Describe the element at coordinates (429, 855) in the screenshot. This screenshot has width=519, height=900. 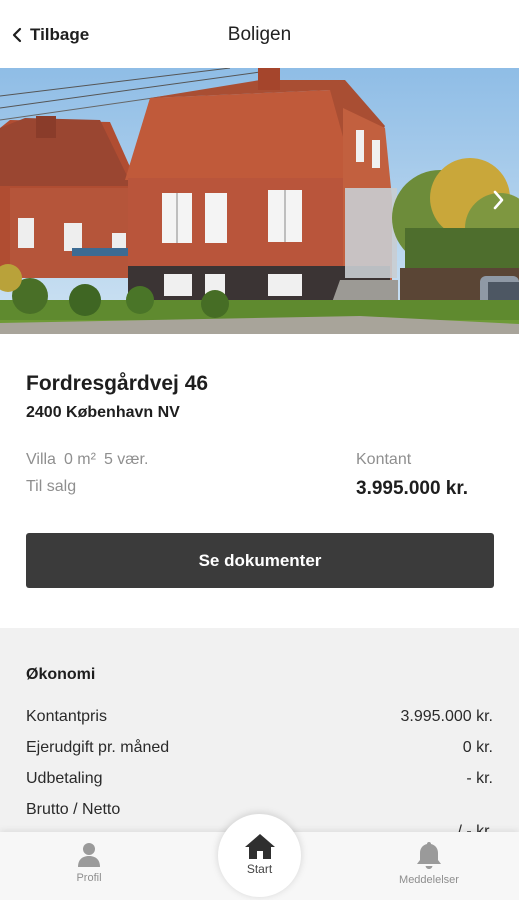
I see `bell-icon` at that location.